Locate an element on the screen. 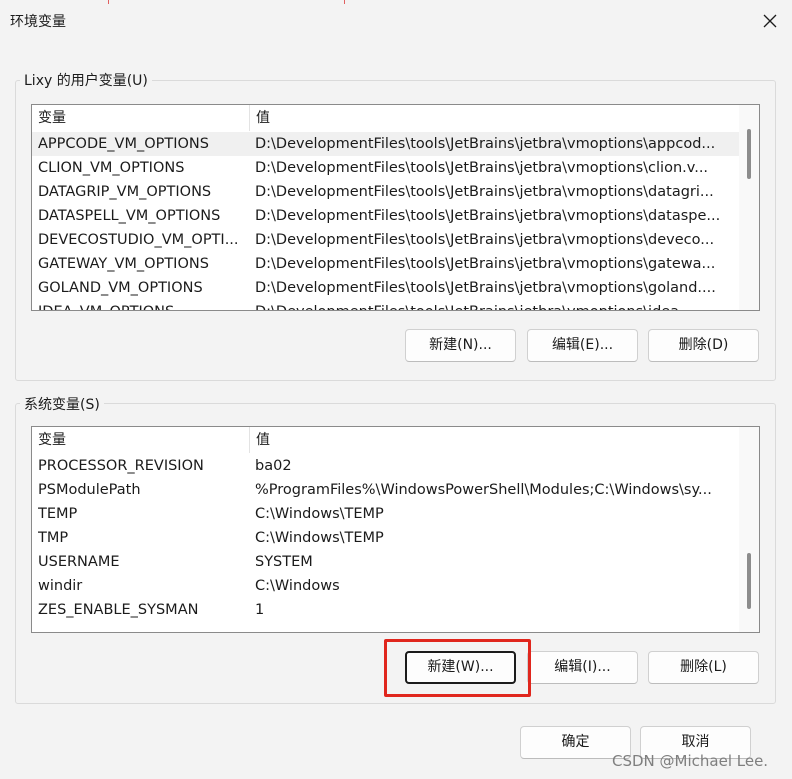  system-delete-button: 删除(L) is located at coordinates (703, 667).